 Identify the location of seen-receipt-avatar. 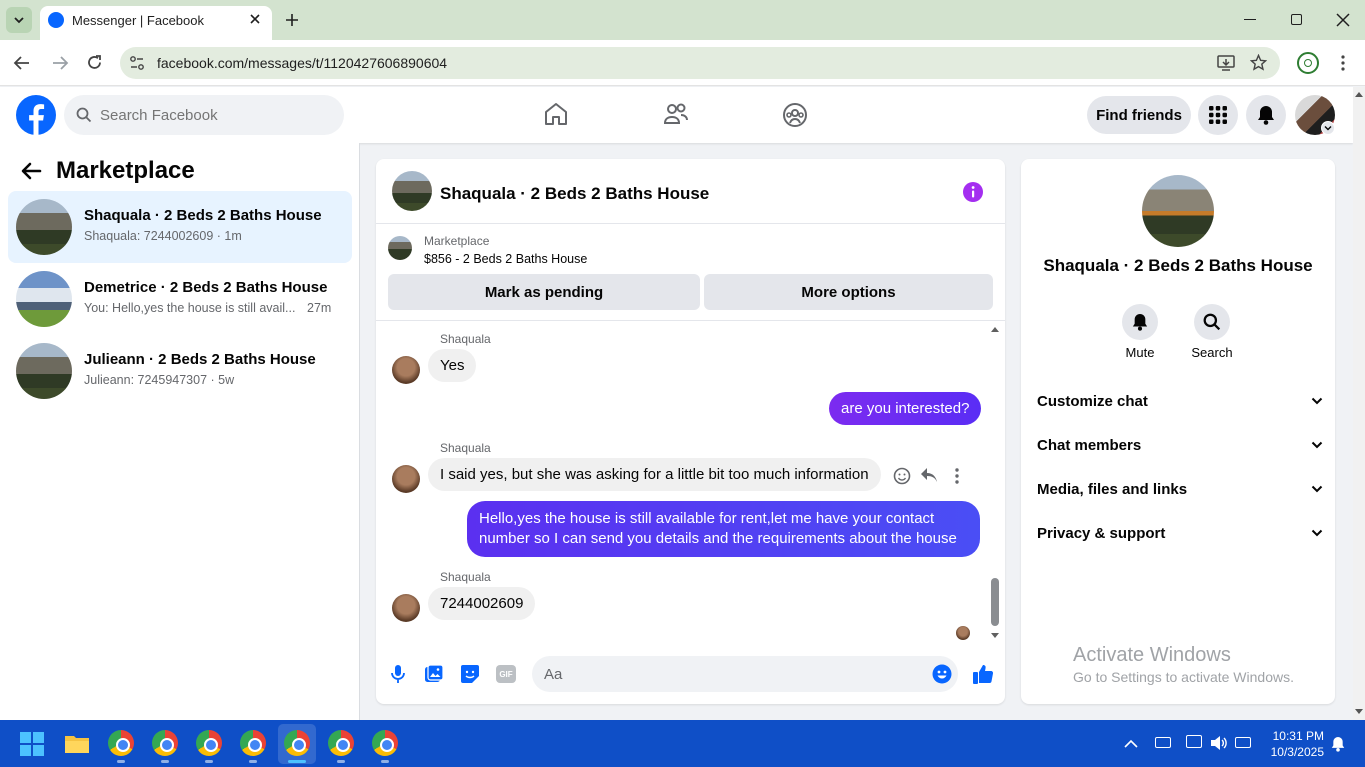
(963, 633).